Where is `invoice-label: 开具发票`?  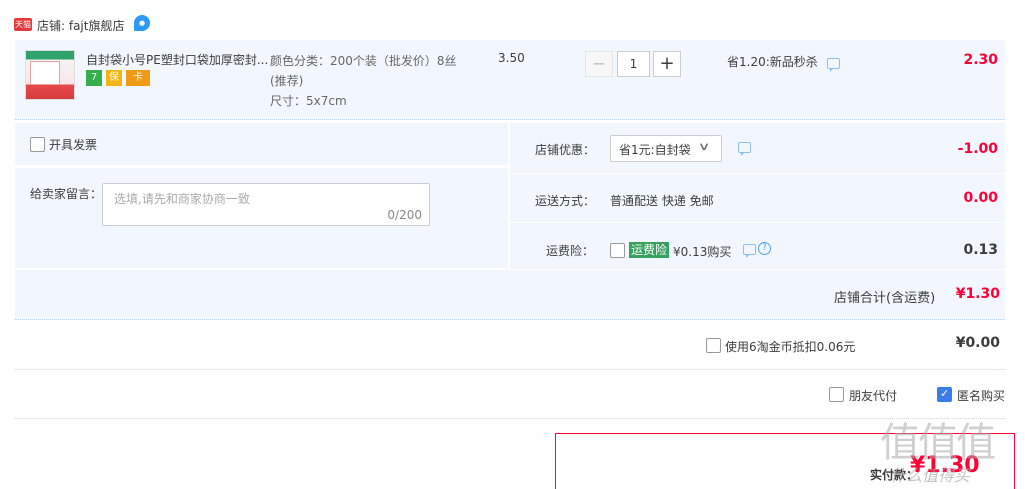
invoice-label: 开具发票 is located at coordinates (73, 145).